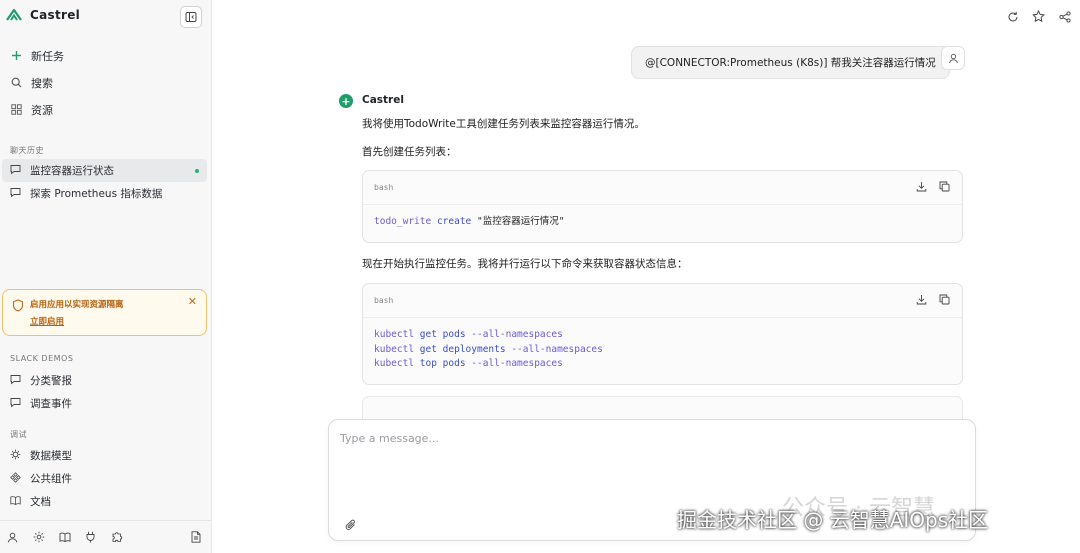  What do you see at coordinates (90, 537) in the screenshot?
I see `plug-icon` at bounding box center [90, 537].